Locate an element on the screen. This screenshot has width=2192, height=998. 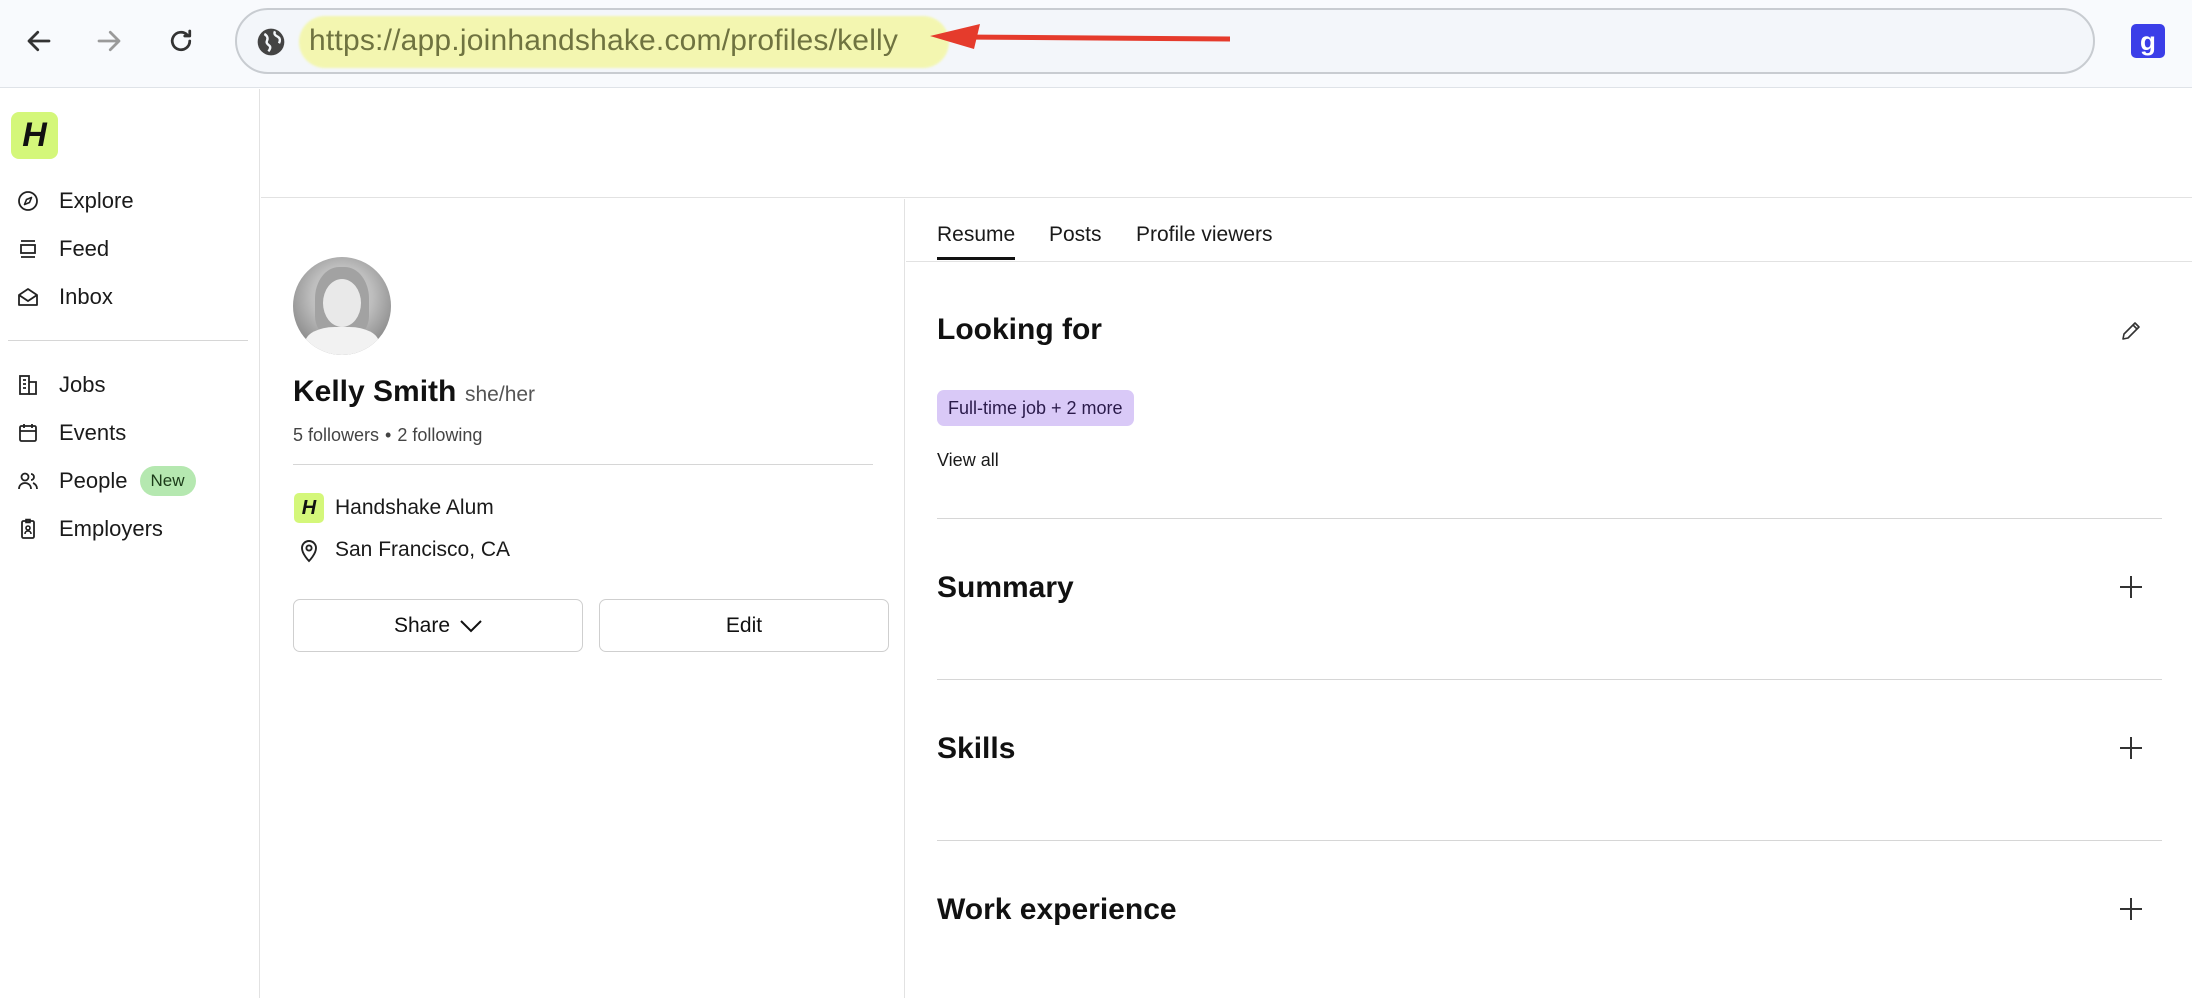
pencil-edit-icon is located at coordinates (2131, 331).